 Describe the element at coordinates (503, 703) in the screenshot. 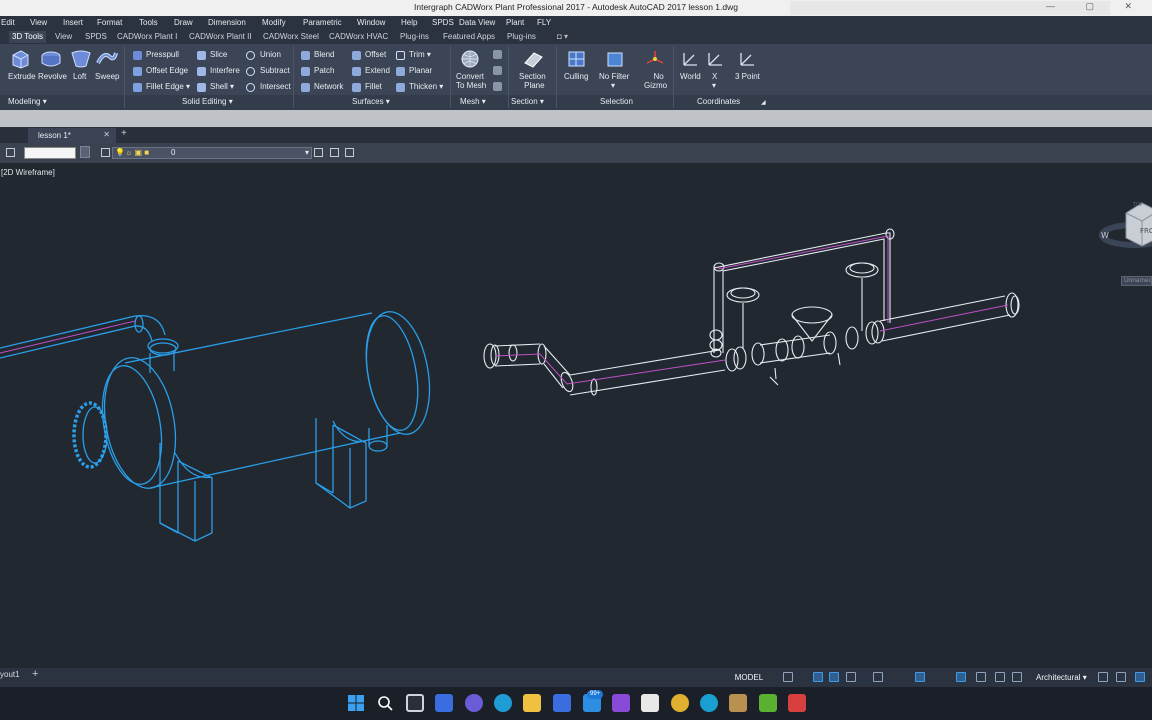

I see `edge-browser-icon` at that location.